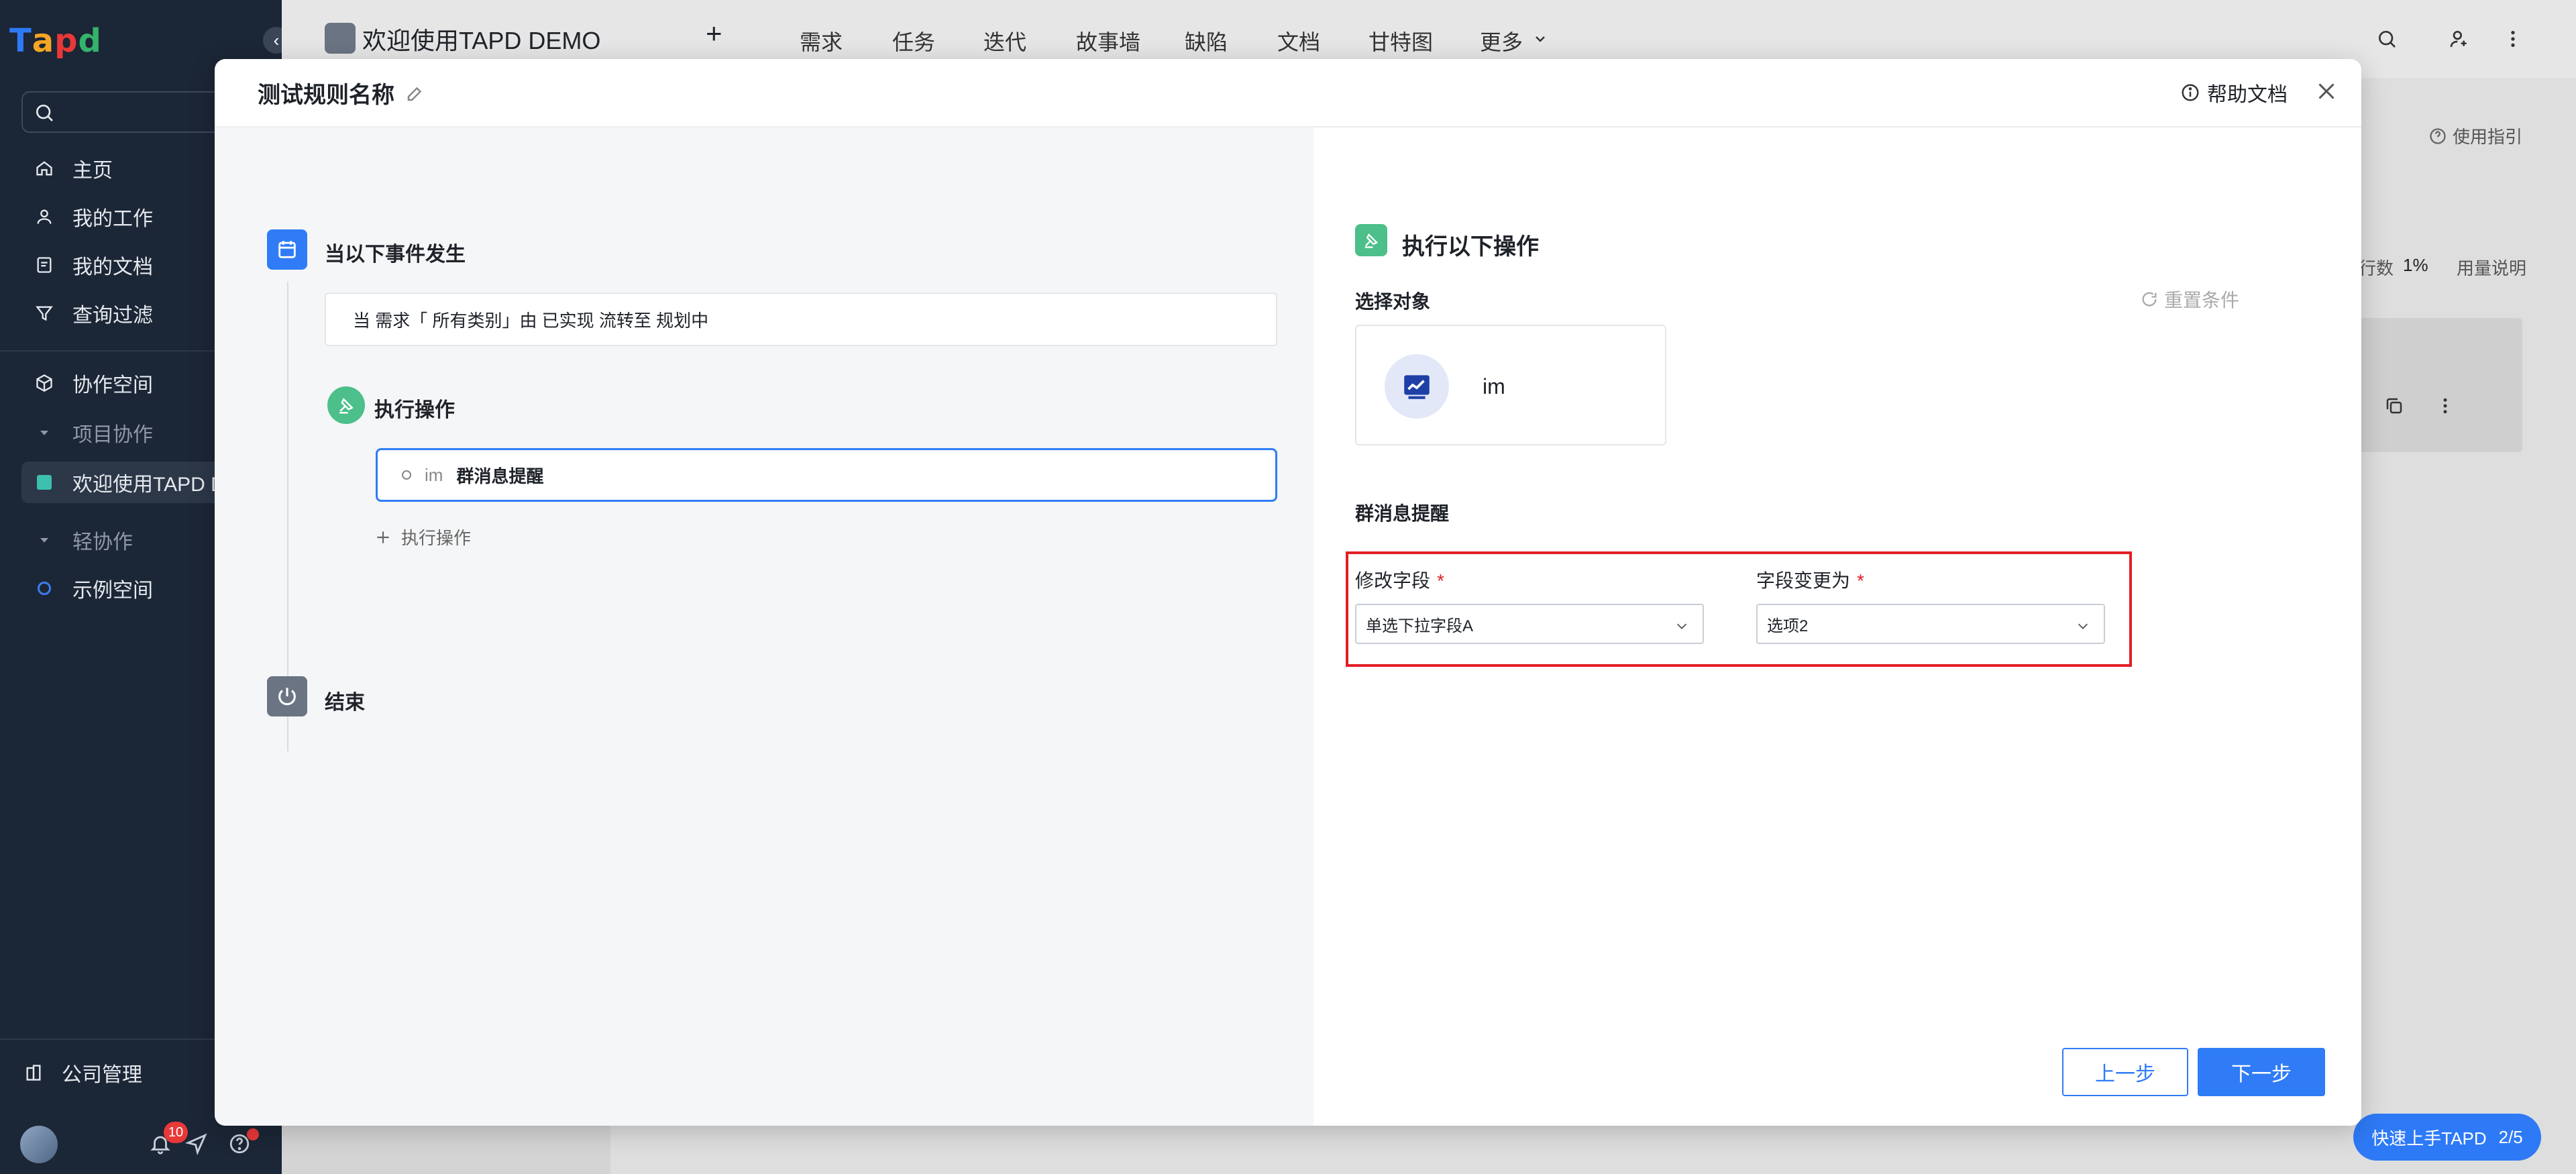  Describe the element at coordinates (436, 538) in the screenshot. I see `add-action-label: 执行操作` at that location.